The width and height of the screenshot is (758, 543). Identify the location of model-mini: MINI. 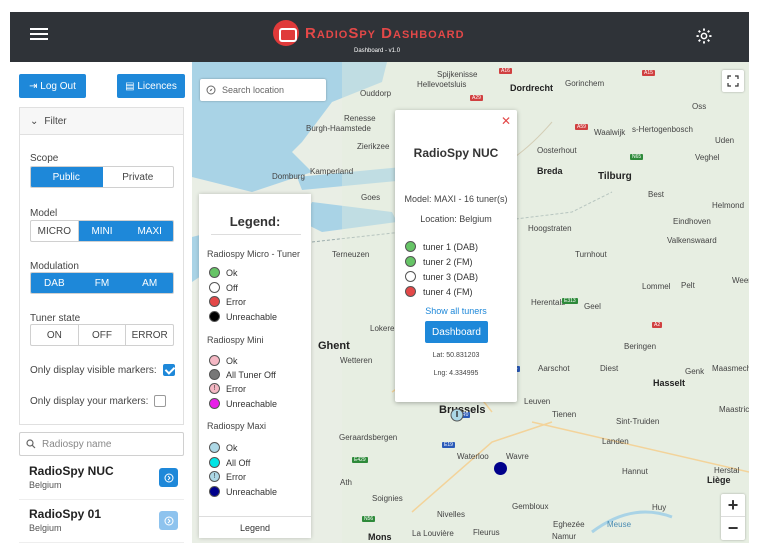
(102, 231).